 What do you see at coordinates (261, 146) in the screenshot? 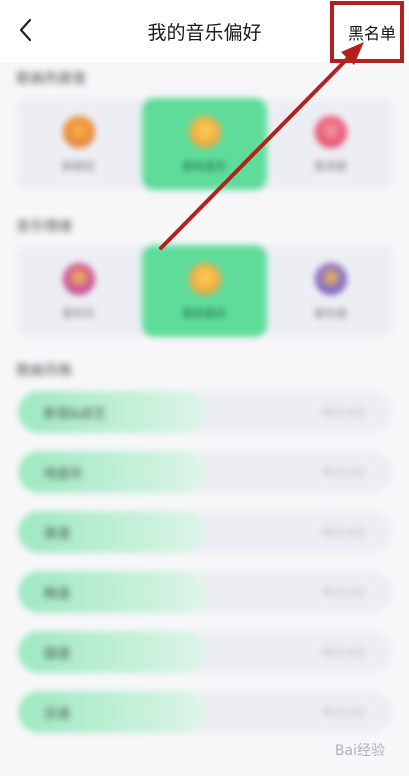
I see `annotation-arrow-icon` at bounding box center [261, 146].